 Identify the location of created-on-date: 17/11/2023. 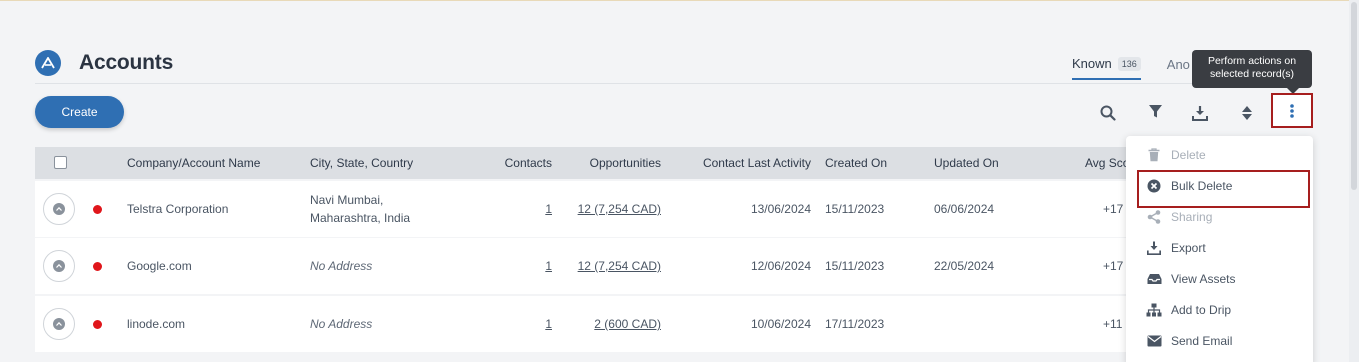
(855, 324).